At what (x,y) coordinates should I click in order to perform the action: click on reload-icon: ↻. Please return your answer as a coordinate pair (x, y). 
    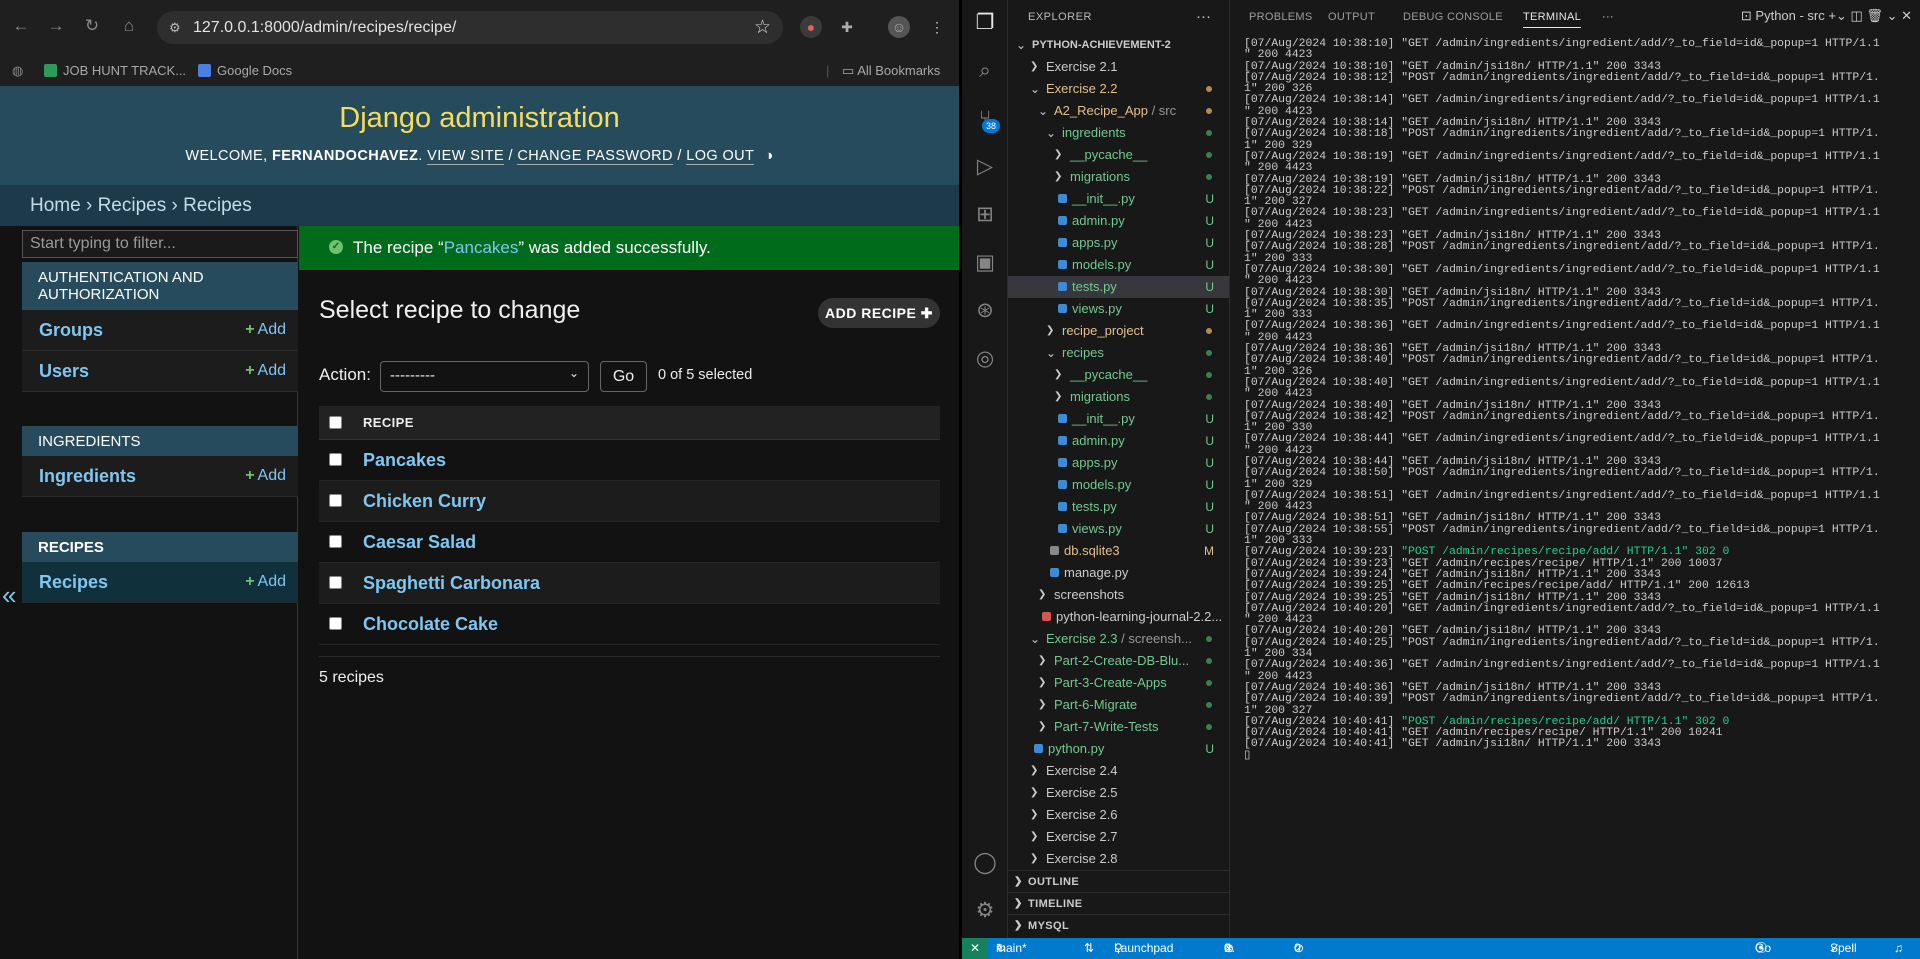
    Looking at the image, I should click on (92, 26).